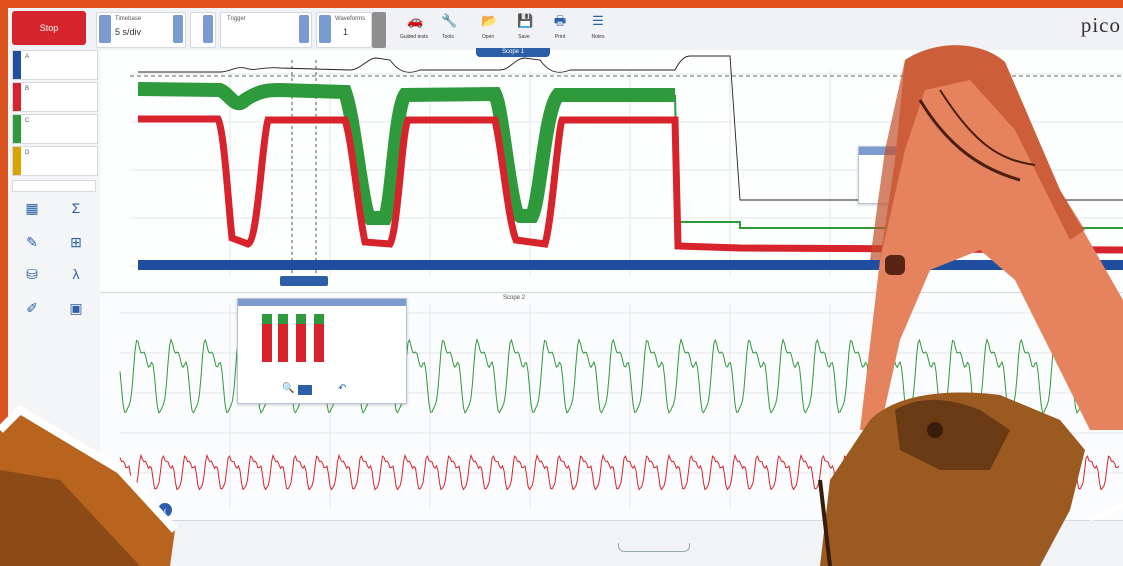 Image resolution: width=1123 pixels, height=566 pixels. I want to click on scope-pill, so click(654, 547).